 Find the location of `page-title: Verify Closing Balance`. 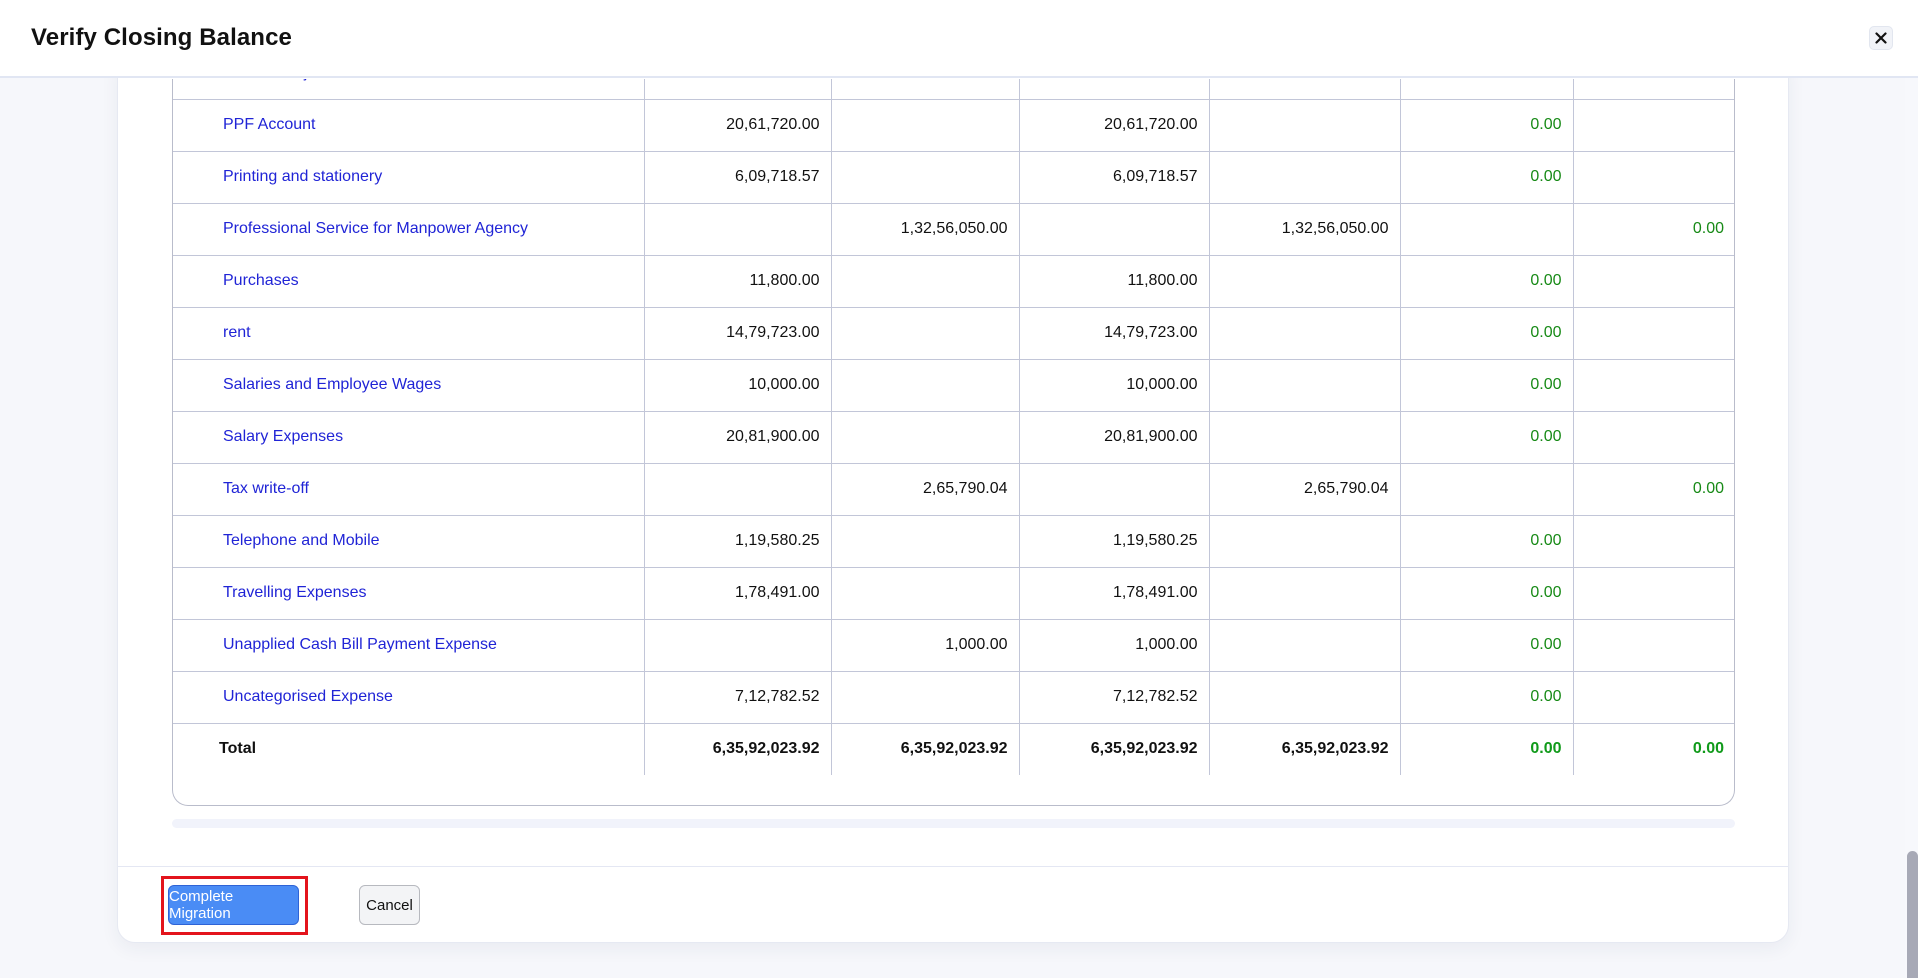

page-title: Verify Closing Balance is located at coordinates (161, 37).